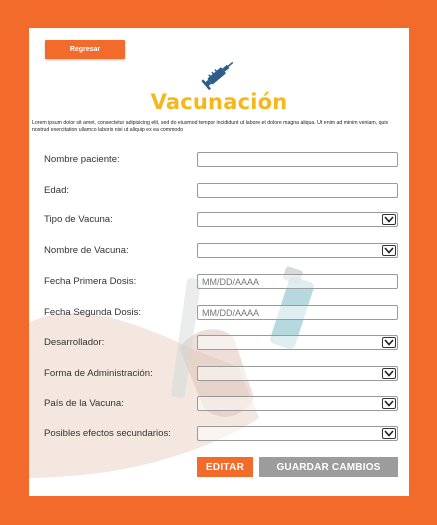 The image size is (437, 525). Describe the element at coordinates (225, 467) in the screenshot. I see `edit-button: EDITAR` at that location.